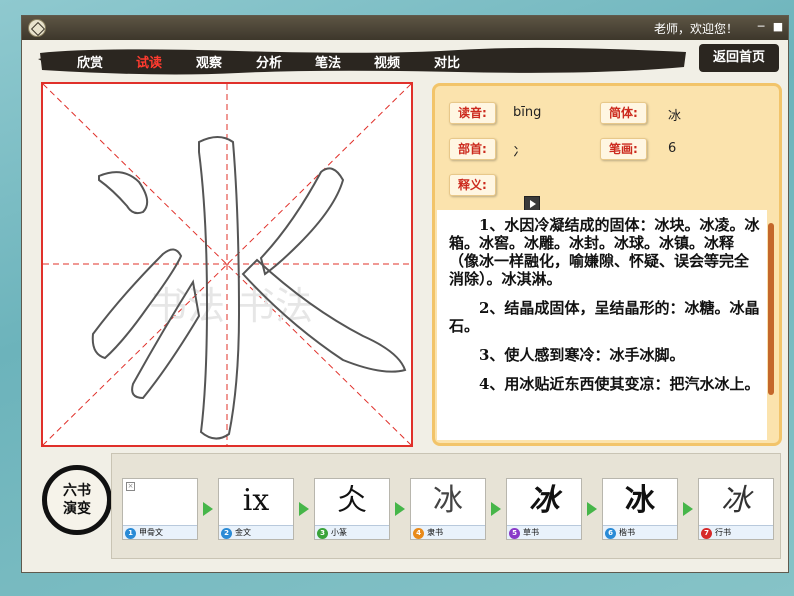 The width and height of the screenshot is (794, 596). Describe the element at coordinates (160, 509) in the screenshot. I see `evolution-card-oracle: × 1 甲骨文` at that location.